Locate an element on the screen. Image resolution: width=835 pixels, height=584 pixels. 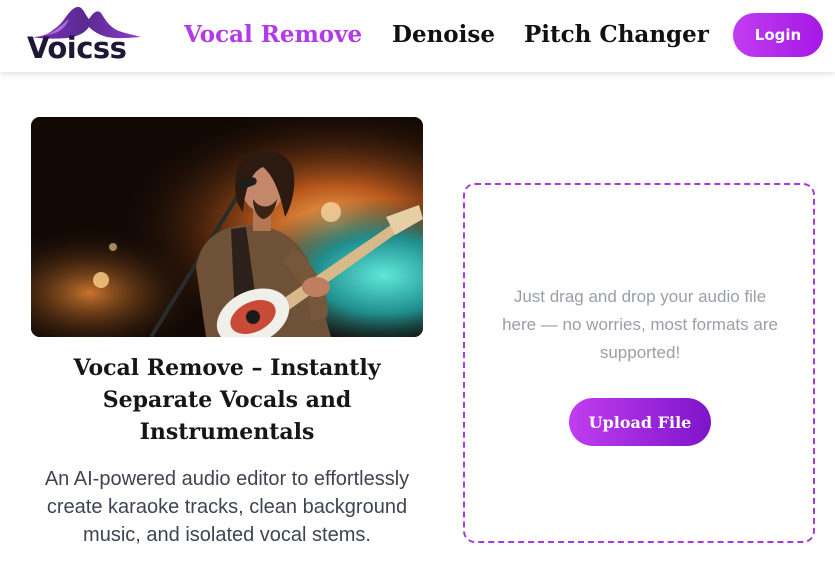
login-button: Login is located at coordinates (778, 35).